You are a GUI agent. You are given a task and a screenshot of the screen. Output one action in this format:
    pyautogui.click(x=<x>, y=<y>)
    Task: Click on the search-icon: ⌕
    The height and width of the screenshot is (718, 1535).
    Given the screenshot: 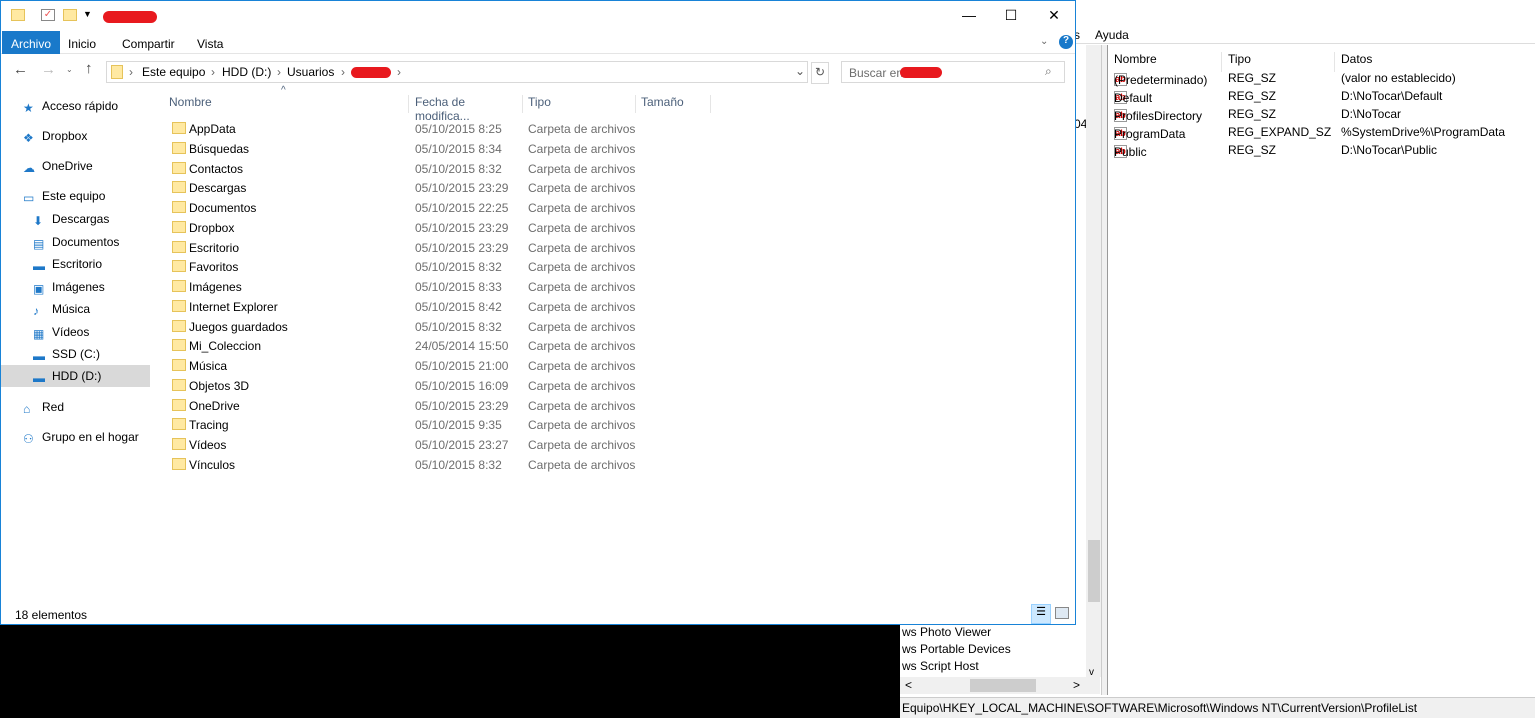 What is the action you would take?
    pyautogui.click(x=1048, y=71)
    